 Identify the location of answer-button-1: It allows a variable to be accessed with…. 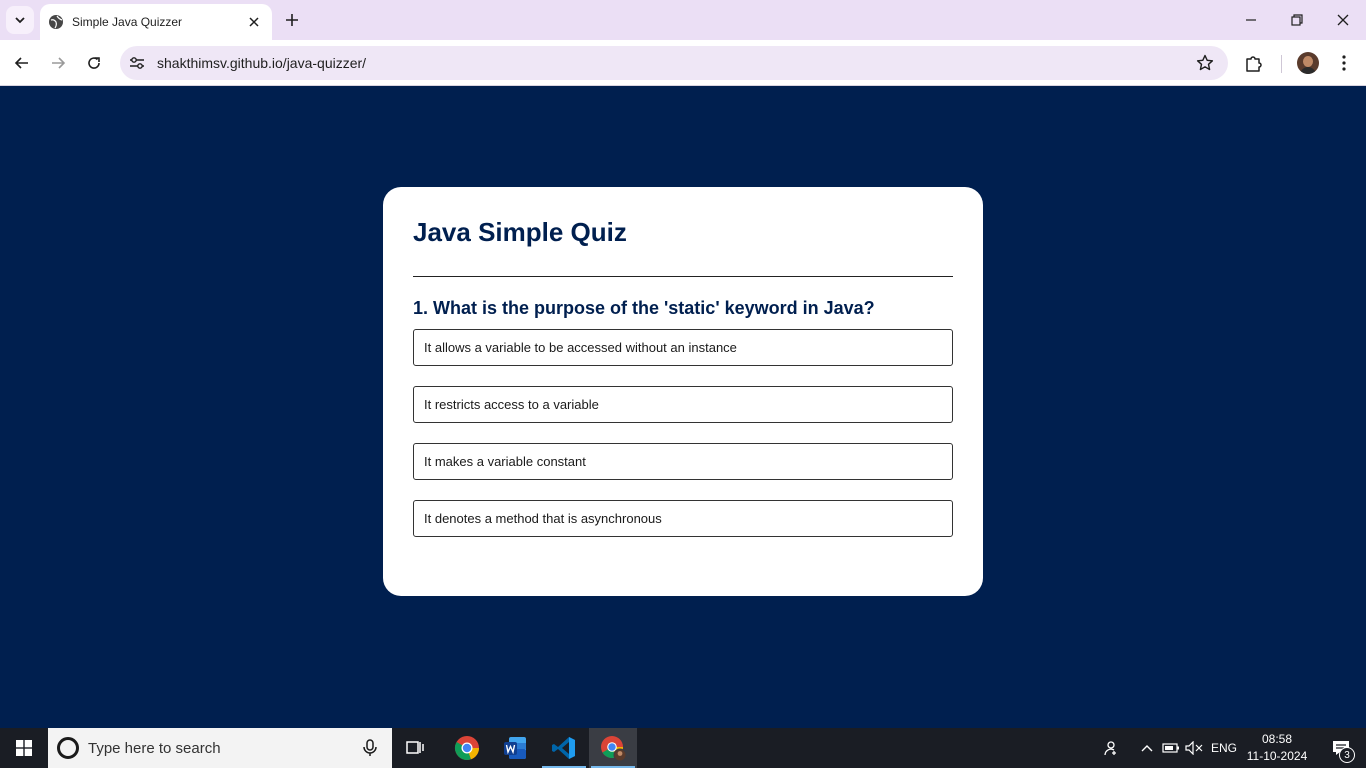
(683, 347).